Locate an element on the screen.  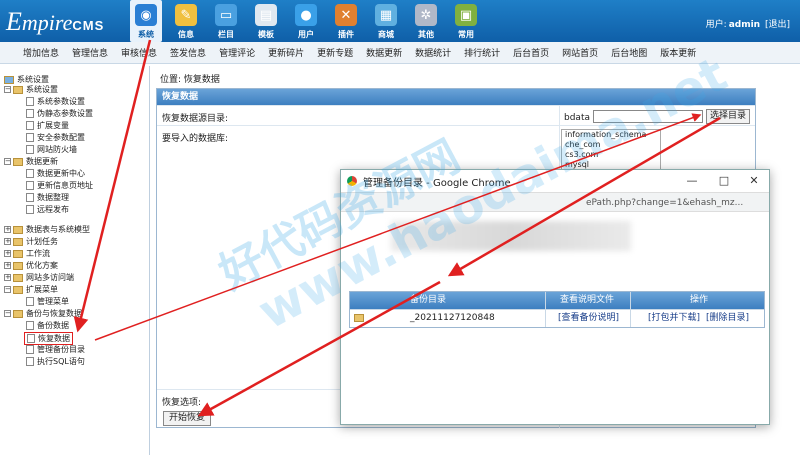
submenu-item: 更新专题 is located at coordinates (335, 52).